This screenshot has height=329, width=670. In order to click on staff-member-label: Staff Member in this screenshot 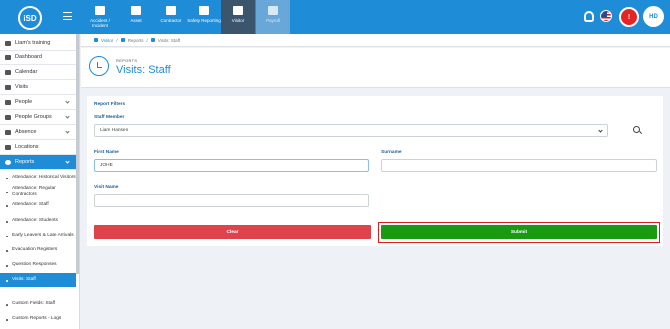, I will do `click(109, 117)`.